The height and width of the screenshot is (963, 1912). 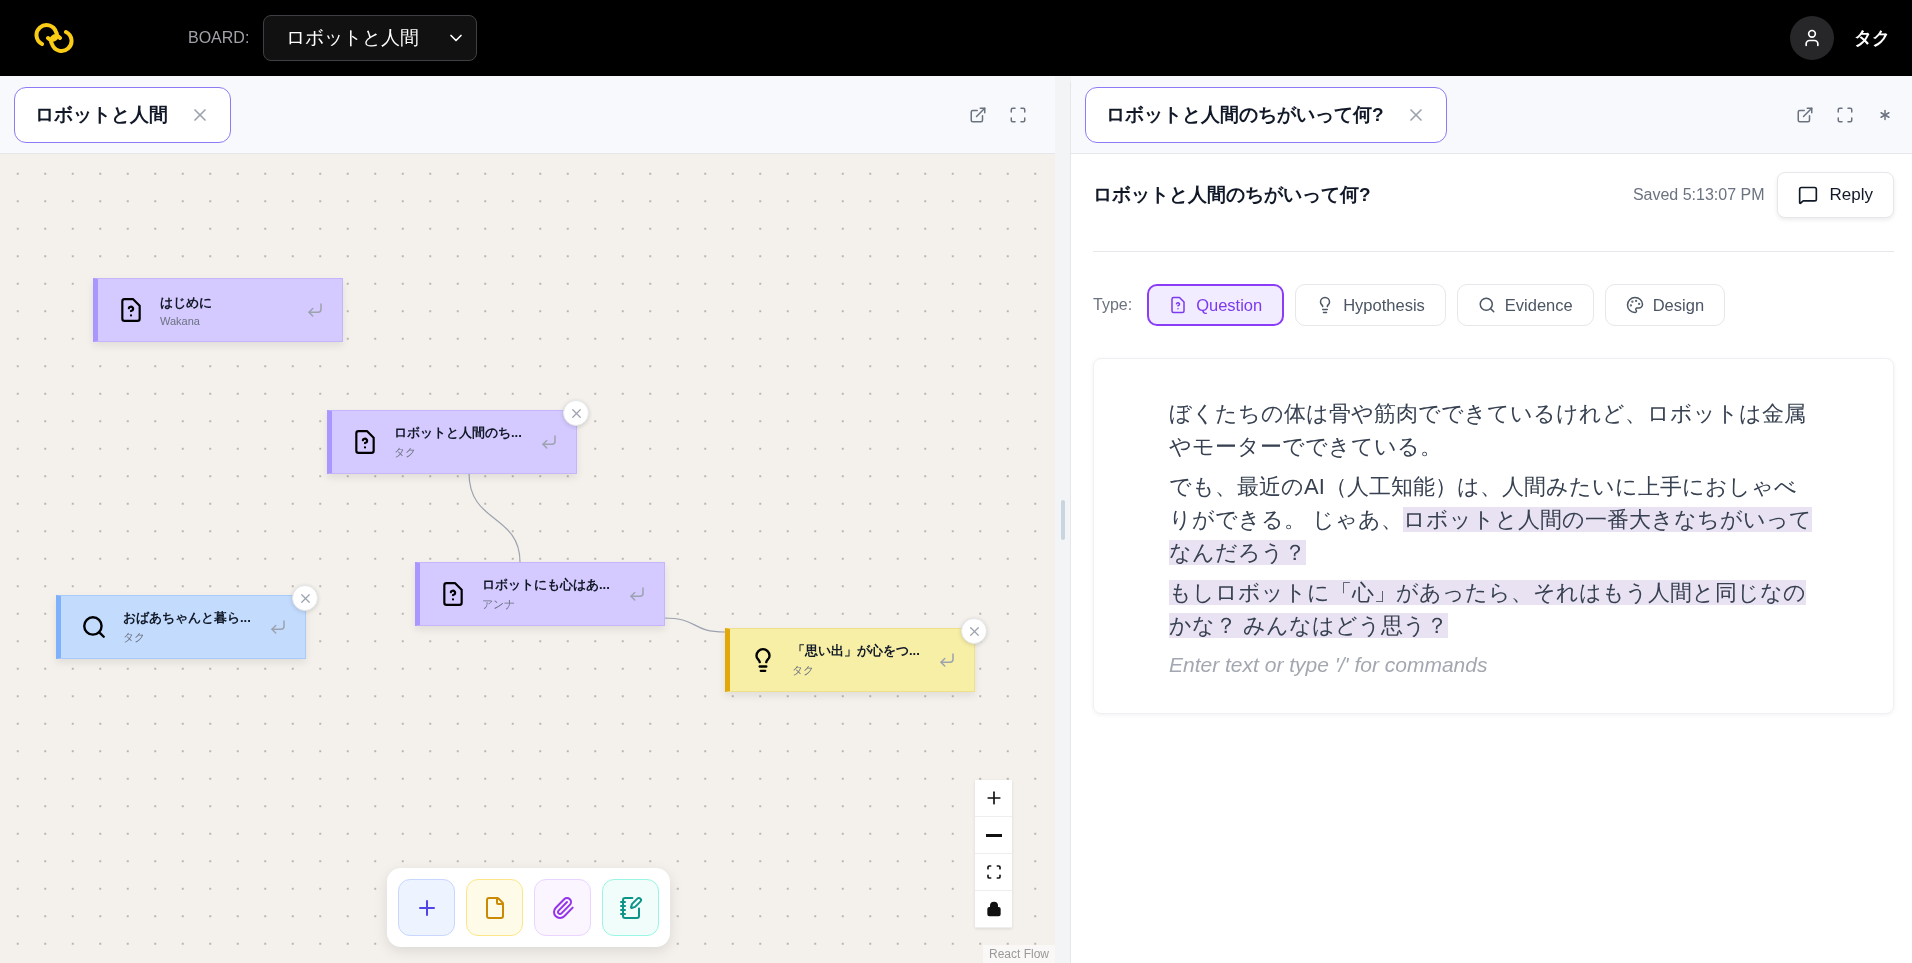 I want to click on node-card: ロボットと人間のち... タク, so click(x=452, y=442).